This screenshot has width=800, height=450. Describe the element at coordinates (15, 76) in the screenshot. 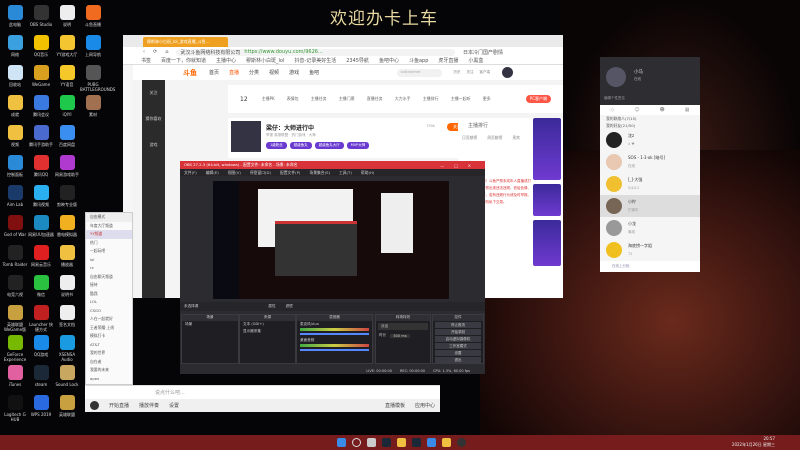

I see `desktop-icon: 回收站` at that location.